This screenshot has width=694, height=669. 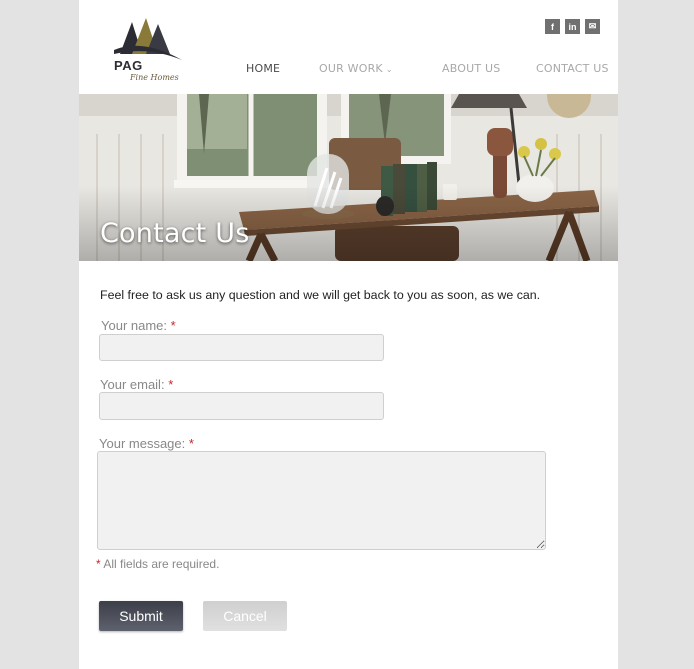 What do you see at coordinates (175, 233) in the screenshot?
I see `page-title: Contact Us` at bounding box center [175, 233].